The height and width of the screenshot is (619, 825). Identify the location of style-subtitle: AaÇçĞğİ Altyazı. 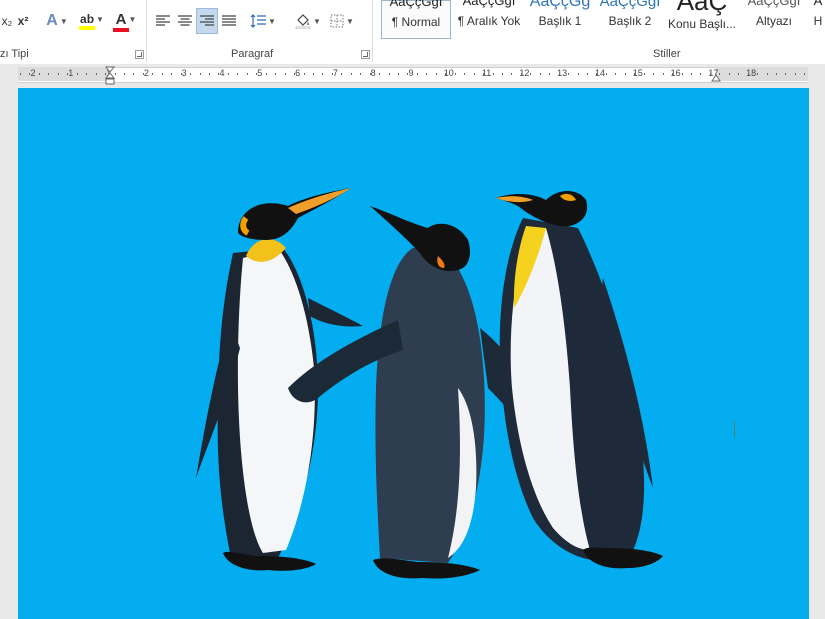
(774, 19).